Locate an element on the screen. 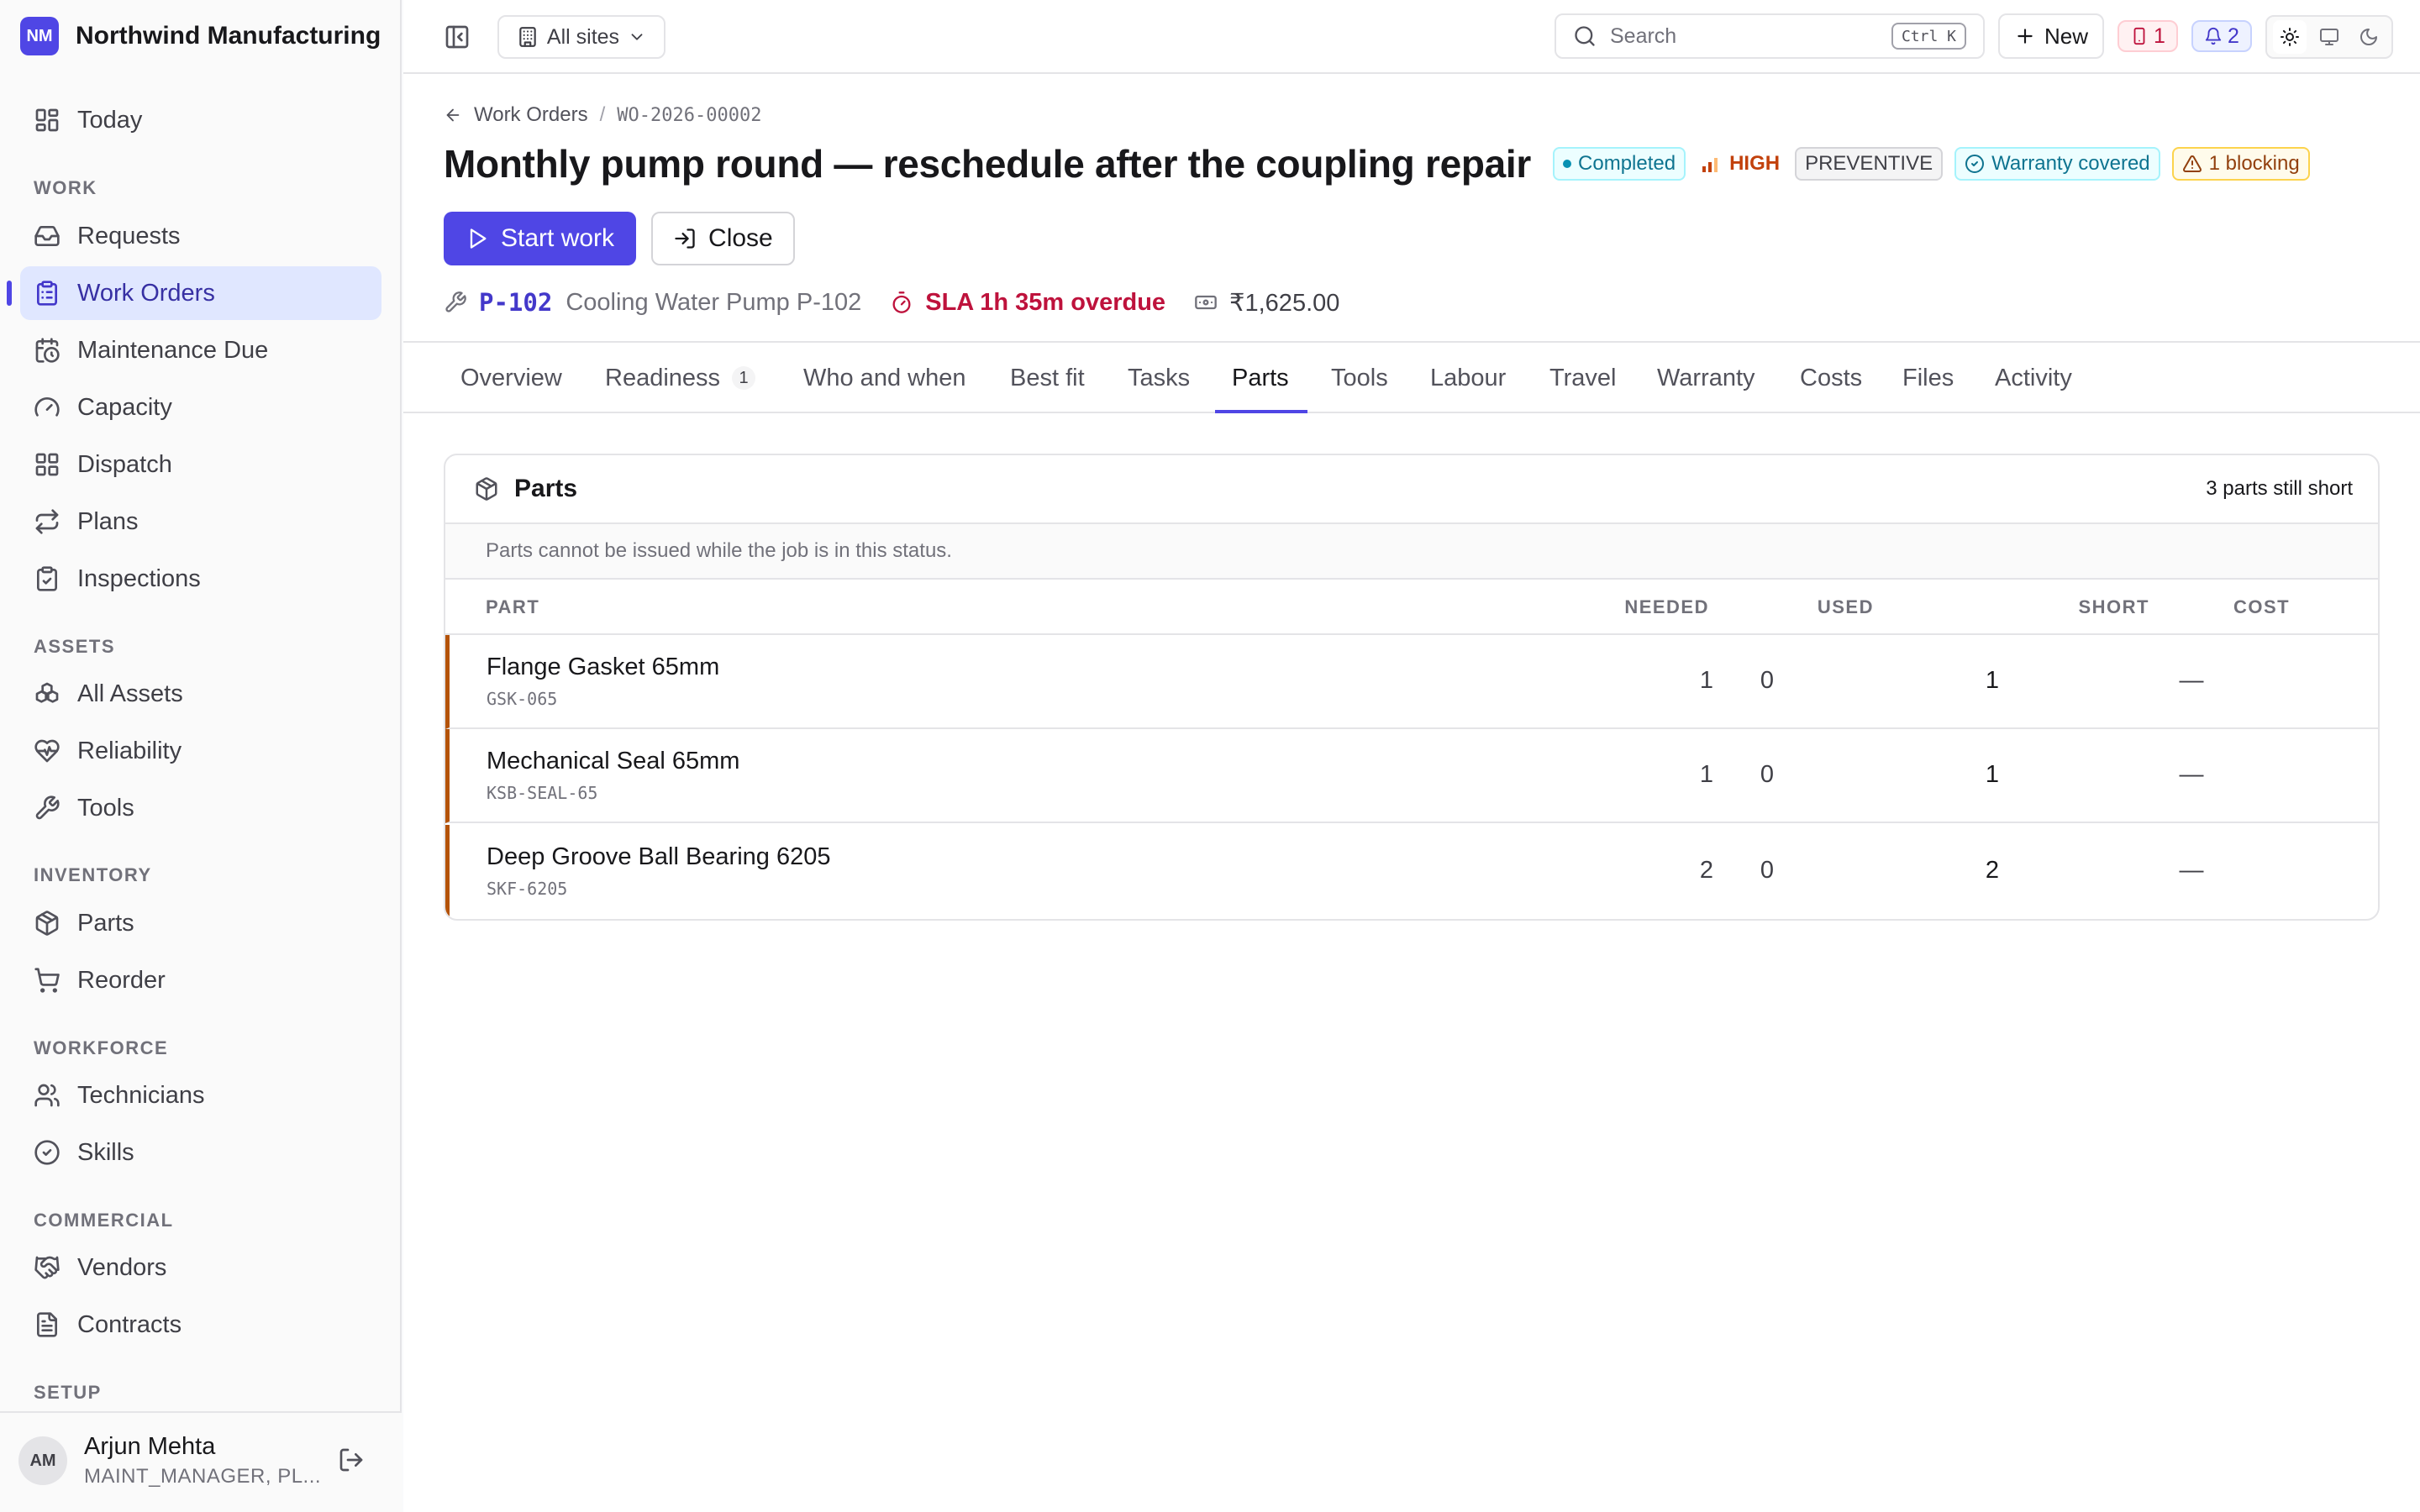  check-circle-icon is located at coordinates (1975, 164).